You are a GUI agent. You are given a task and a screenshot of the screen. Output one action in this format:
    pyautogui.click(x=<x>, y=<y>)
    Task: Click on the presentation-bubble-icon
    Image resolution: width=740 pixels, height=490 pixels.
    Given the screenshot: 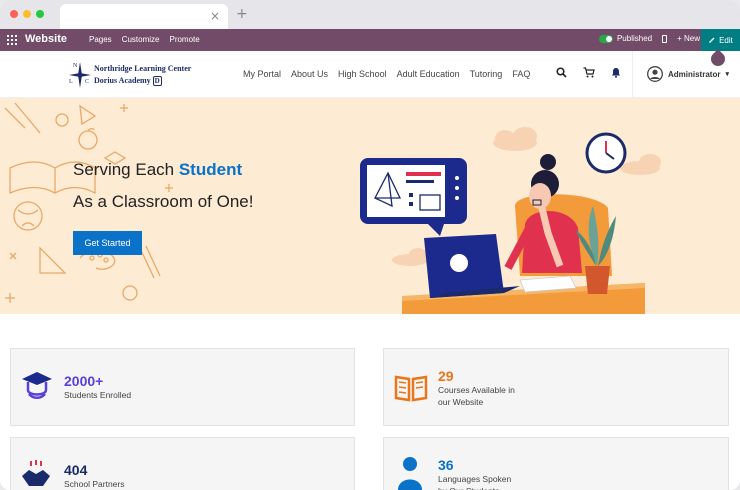 What is the action you would take?
    pyautogui.click(x=413, y=197)
    